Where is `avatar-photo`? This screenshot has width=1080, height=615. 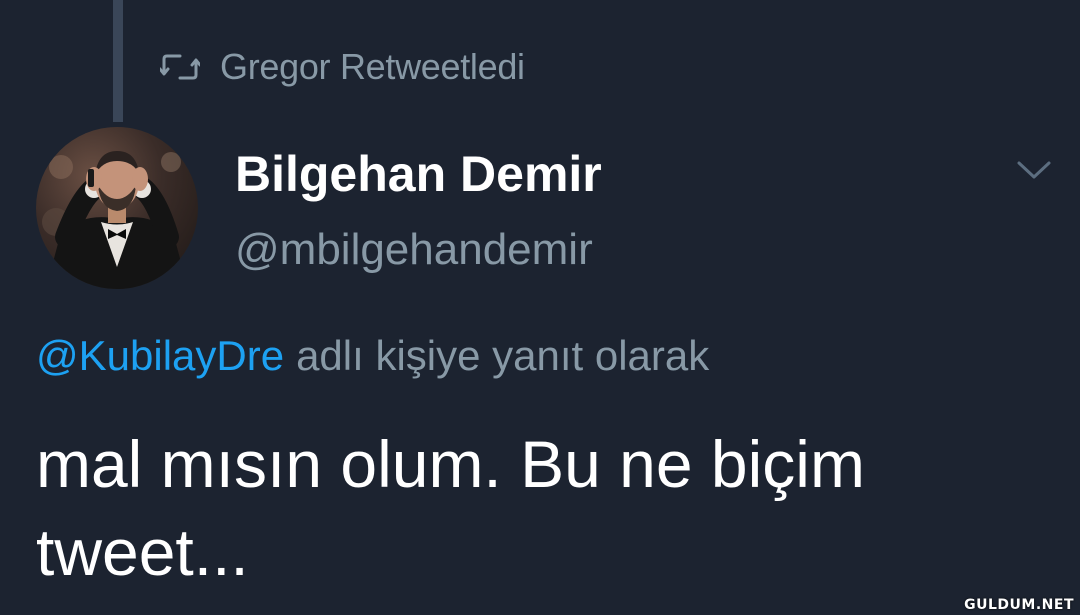 avatar-photo is located at coordinates (115, 220).